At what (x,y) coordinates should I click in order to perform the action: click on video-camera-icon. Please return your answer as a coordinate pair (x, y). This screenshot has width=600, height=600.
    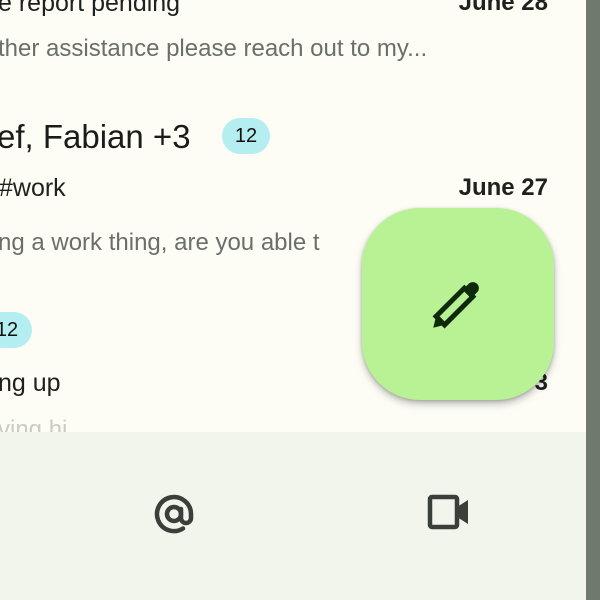
    Looking at the image, I should click on (447, 512).